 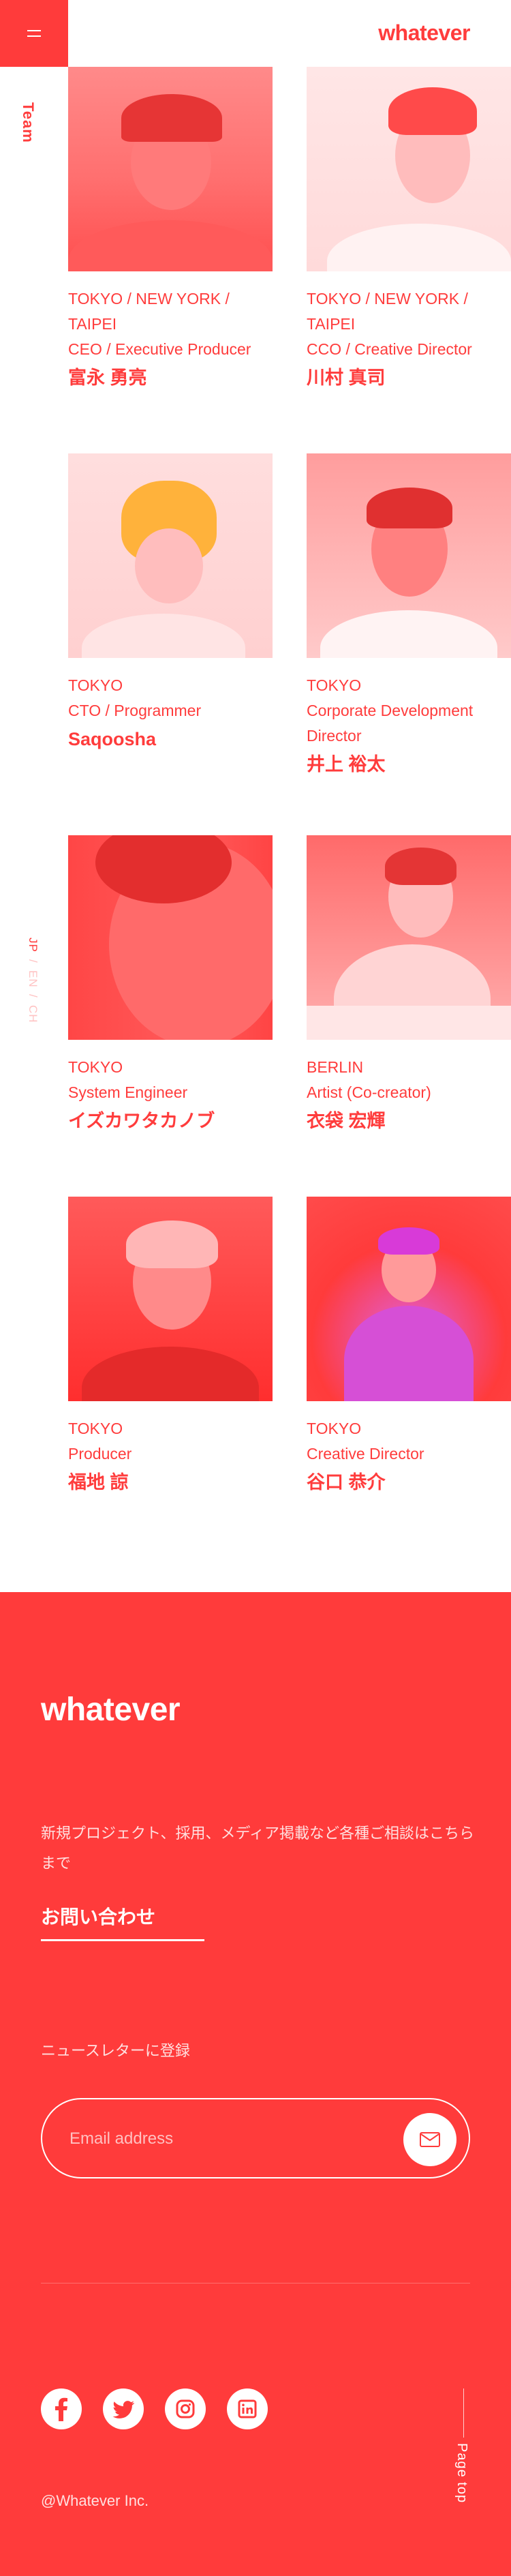 I want to click on team-member-card: TOKYO System Engineer イズカワタカノブ, so click(x=170, y=985).